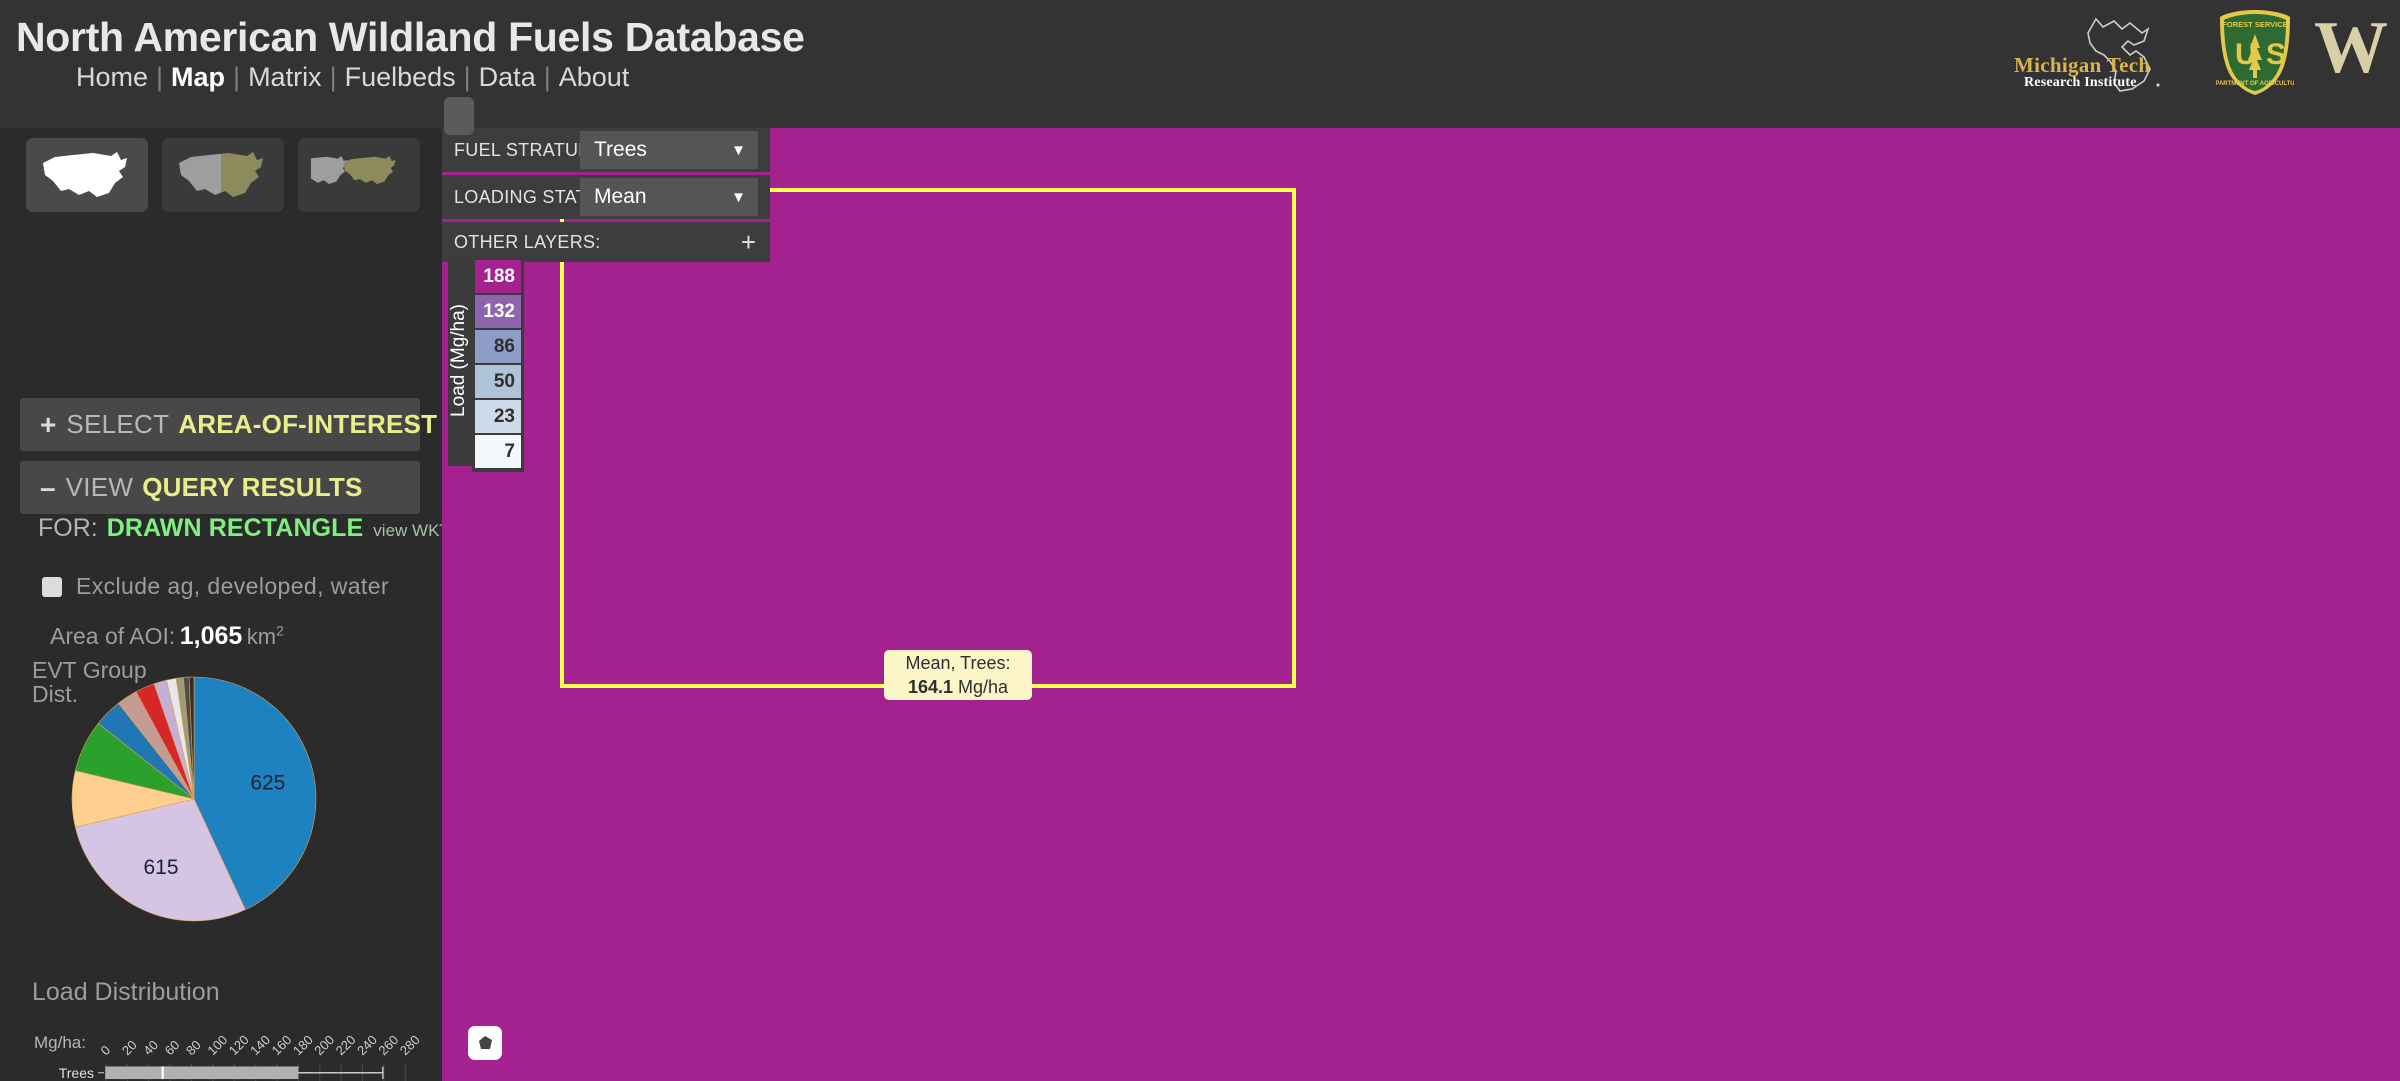  Describe the element at coordinates (498, 346) in the screenshot. I see `legend-item-86: 86` at that location.